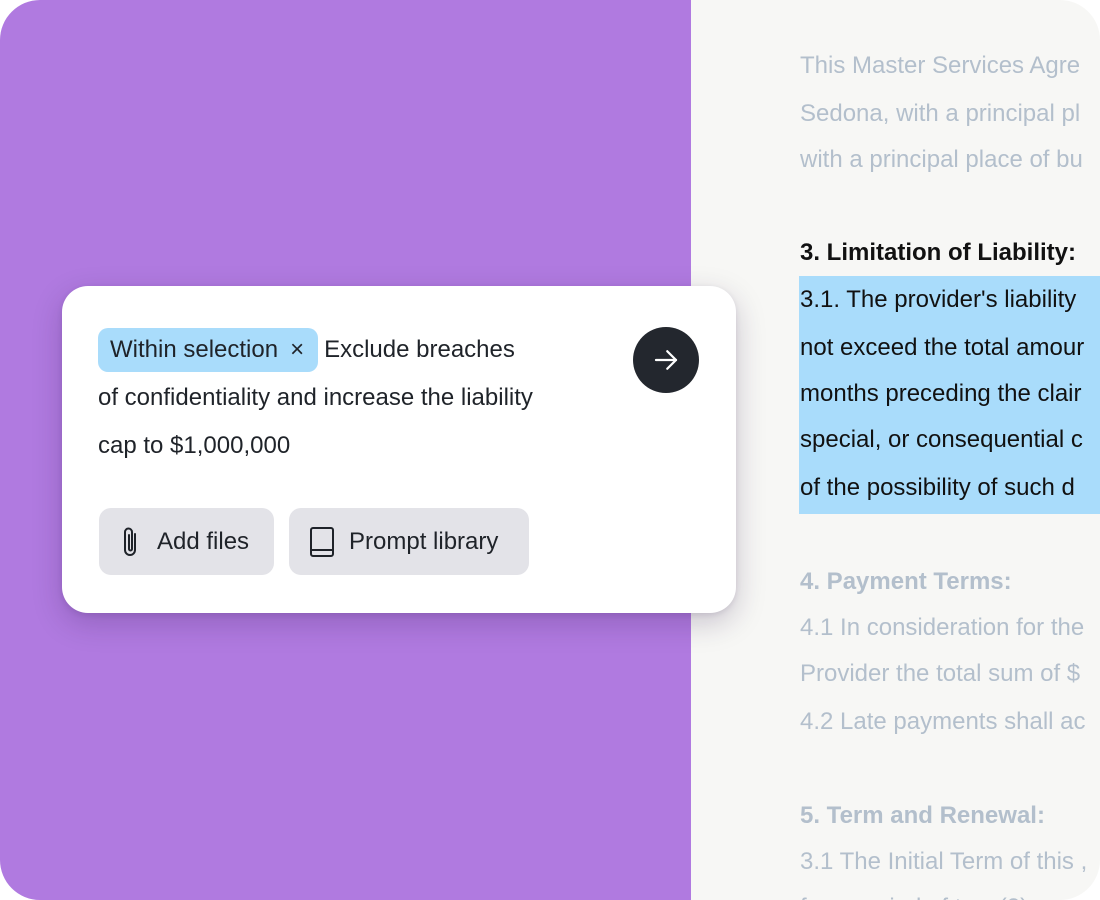 The image size is (1100, 900). I want to click on send-button, so click(666, 360).